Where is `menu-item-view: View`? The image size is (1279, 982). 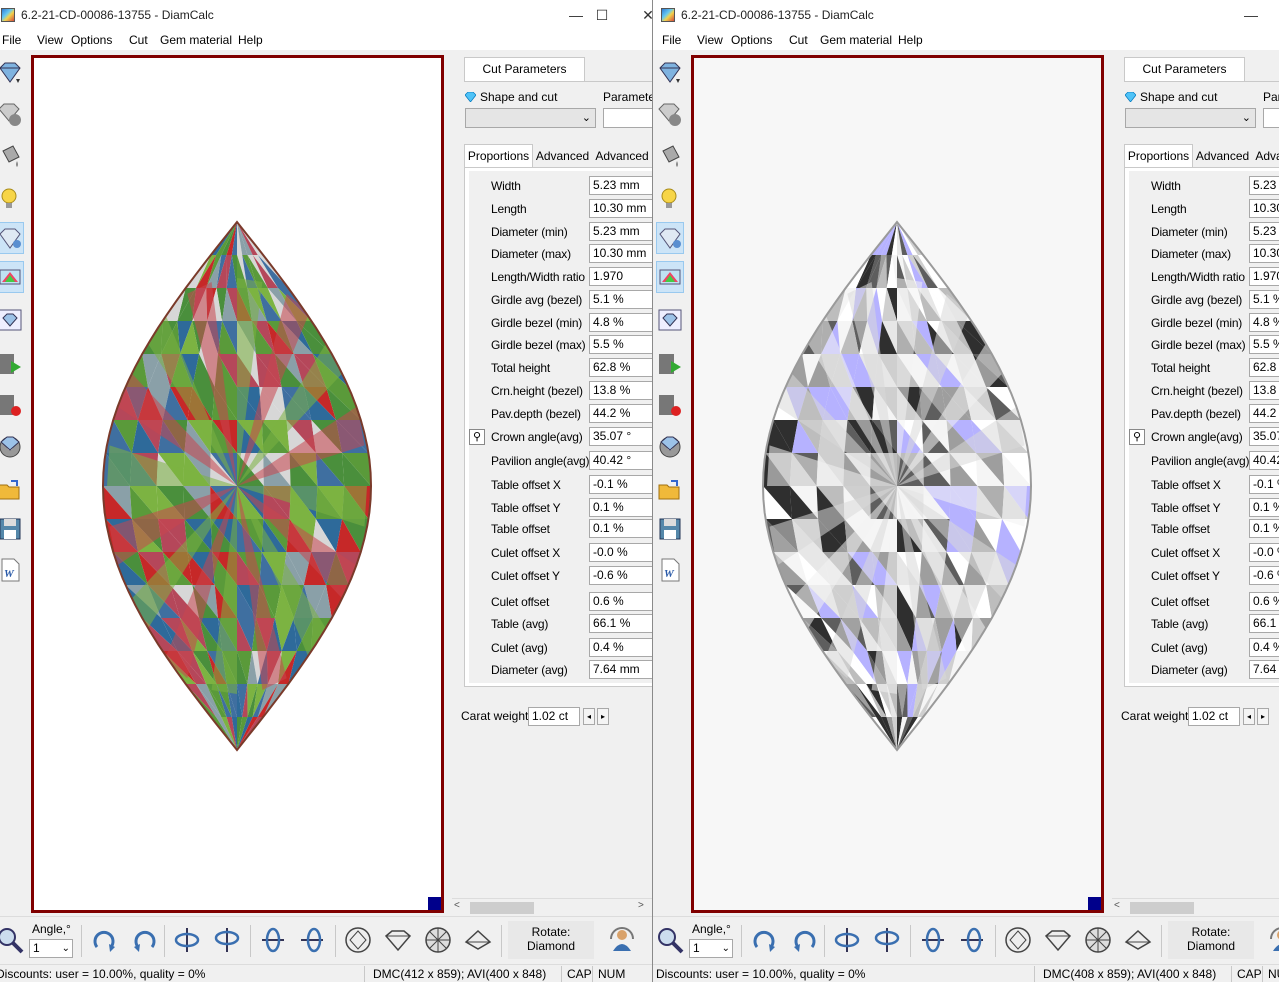 menu-item-view: View is located at coordinates (710, 40).